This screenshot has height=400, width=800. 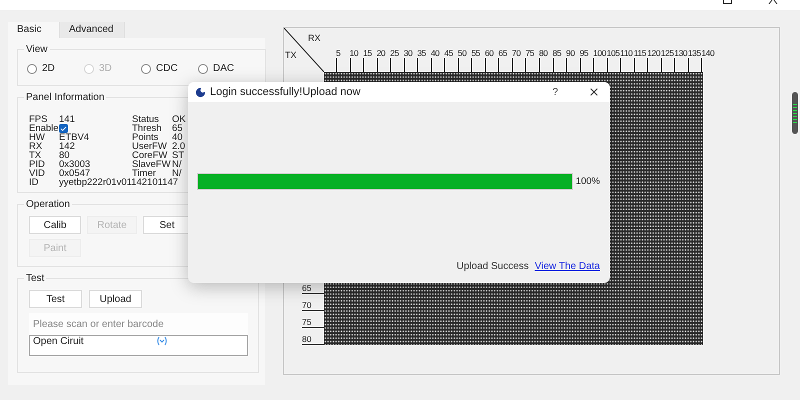 I want to click on checkbox, so click(x=63, y=128).